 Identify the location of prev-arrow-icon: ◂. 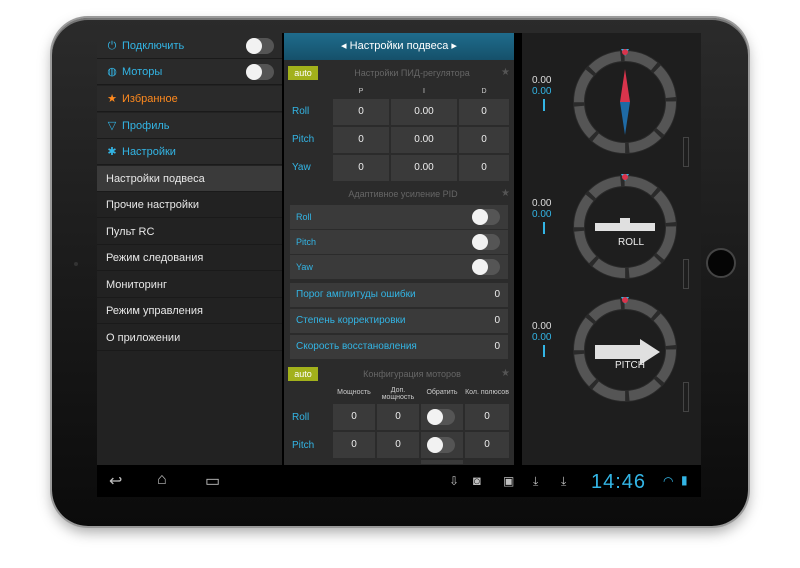
(344, 46).